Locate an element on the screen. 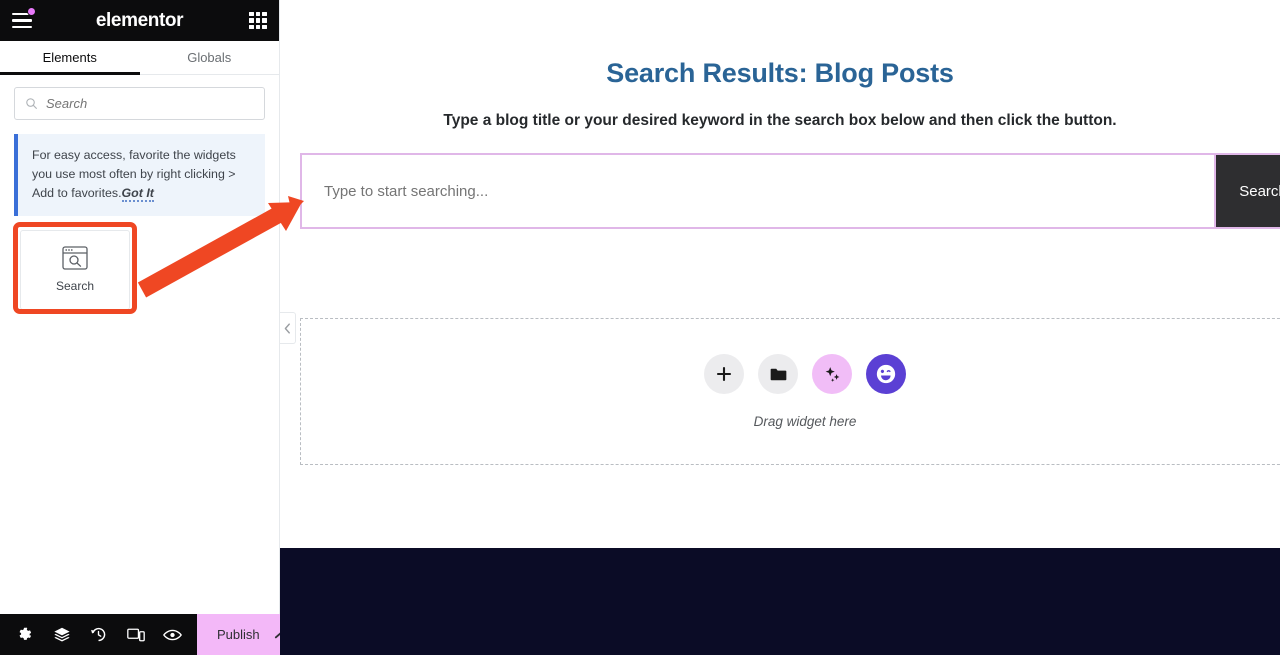 This screenshot has height=655, width=1280. search-form: Search is located at coordinates (790, 191).